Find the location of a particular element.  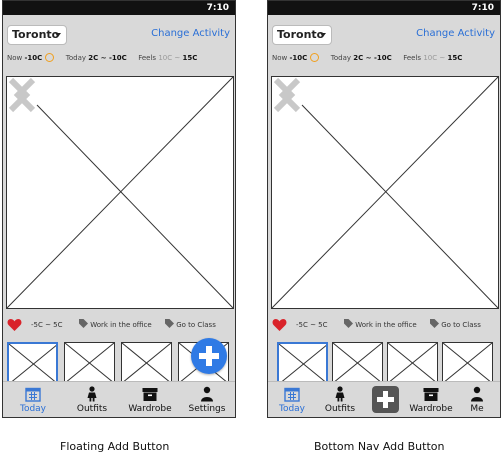

bottom-nav: Today Outfits Wardrobe Me is located at coordinates (384, 399).